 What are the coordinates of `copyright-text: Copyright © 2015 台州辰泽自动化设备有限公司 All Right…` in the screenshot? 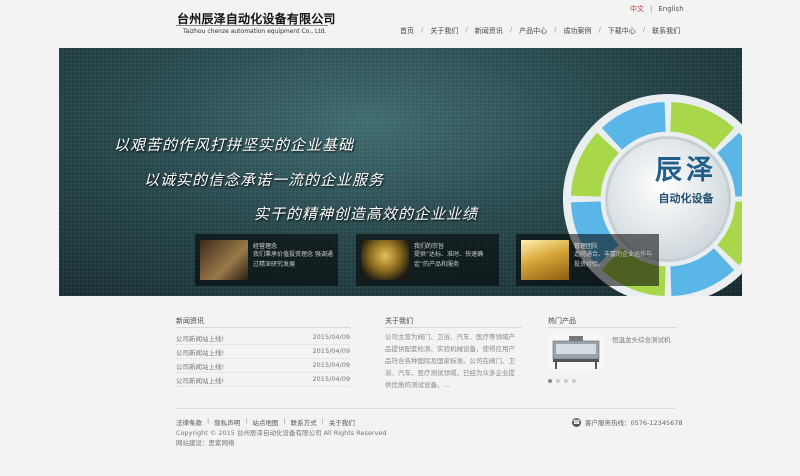 It's located at (281, 433).